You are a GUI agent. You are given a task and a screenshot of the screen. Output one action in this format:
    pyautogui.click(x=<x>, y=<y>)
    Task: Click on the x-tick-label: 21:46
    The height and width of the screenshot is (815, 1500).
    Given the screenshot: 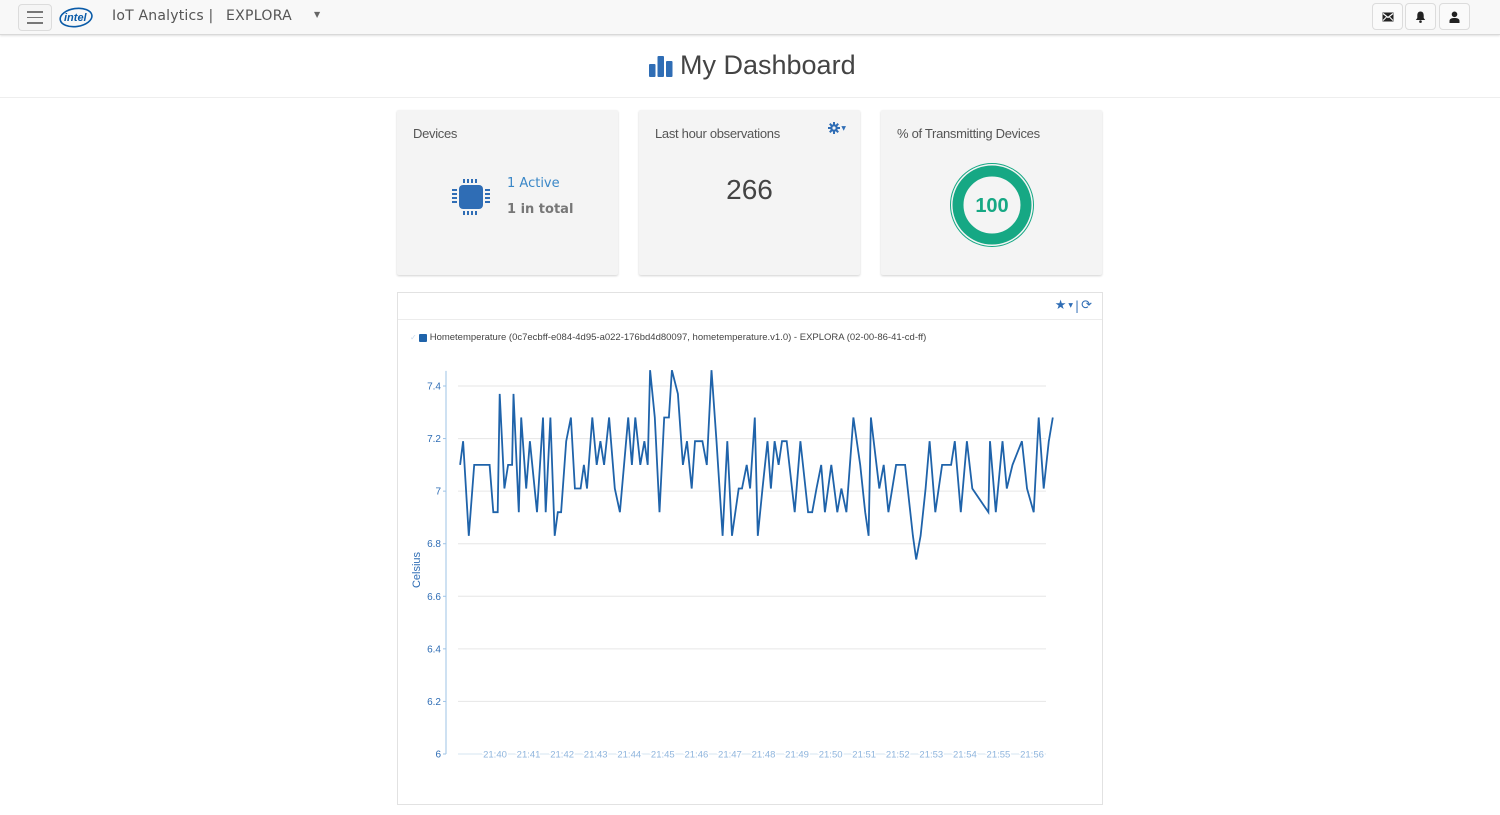 What is the action you would take?
    pyautogui.click(x=696, y=755)
    